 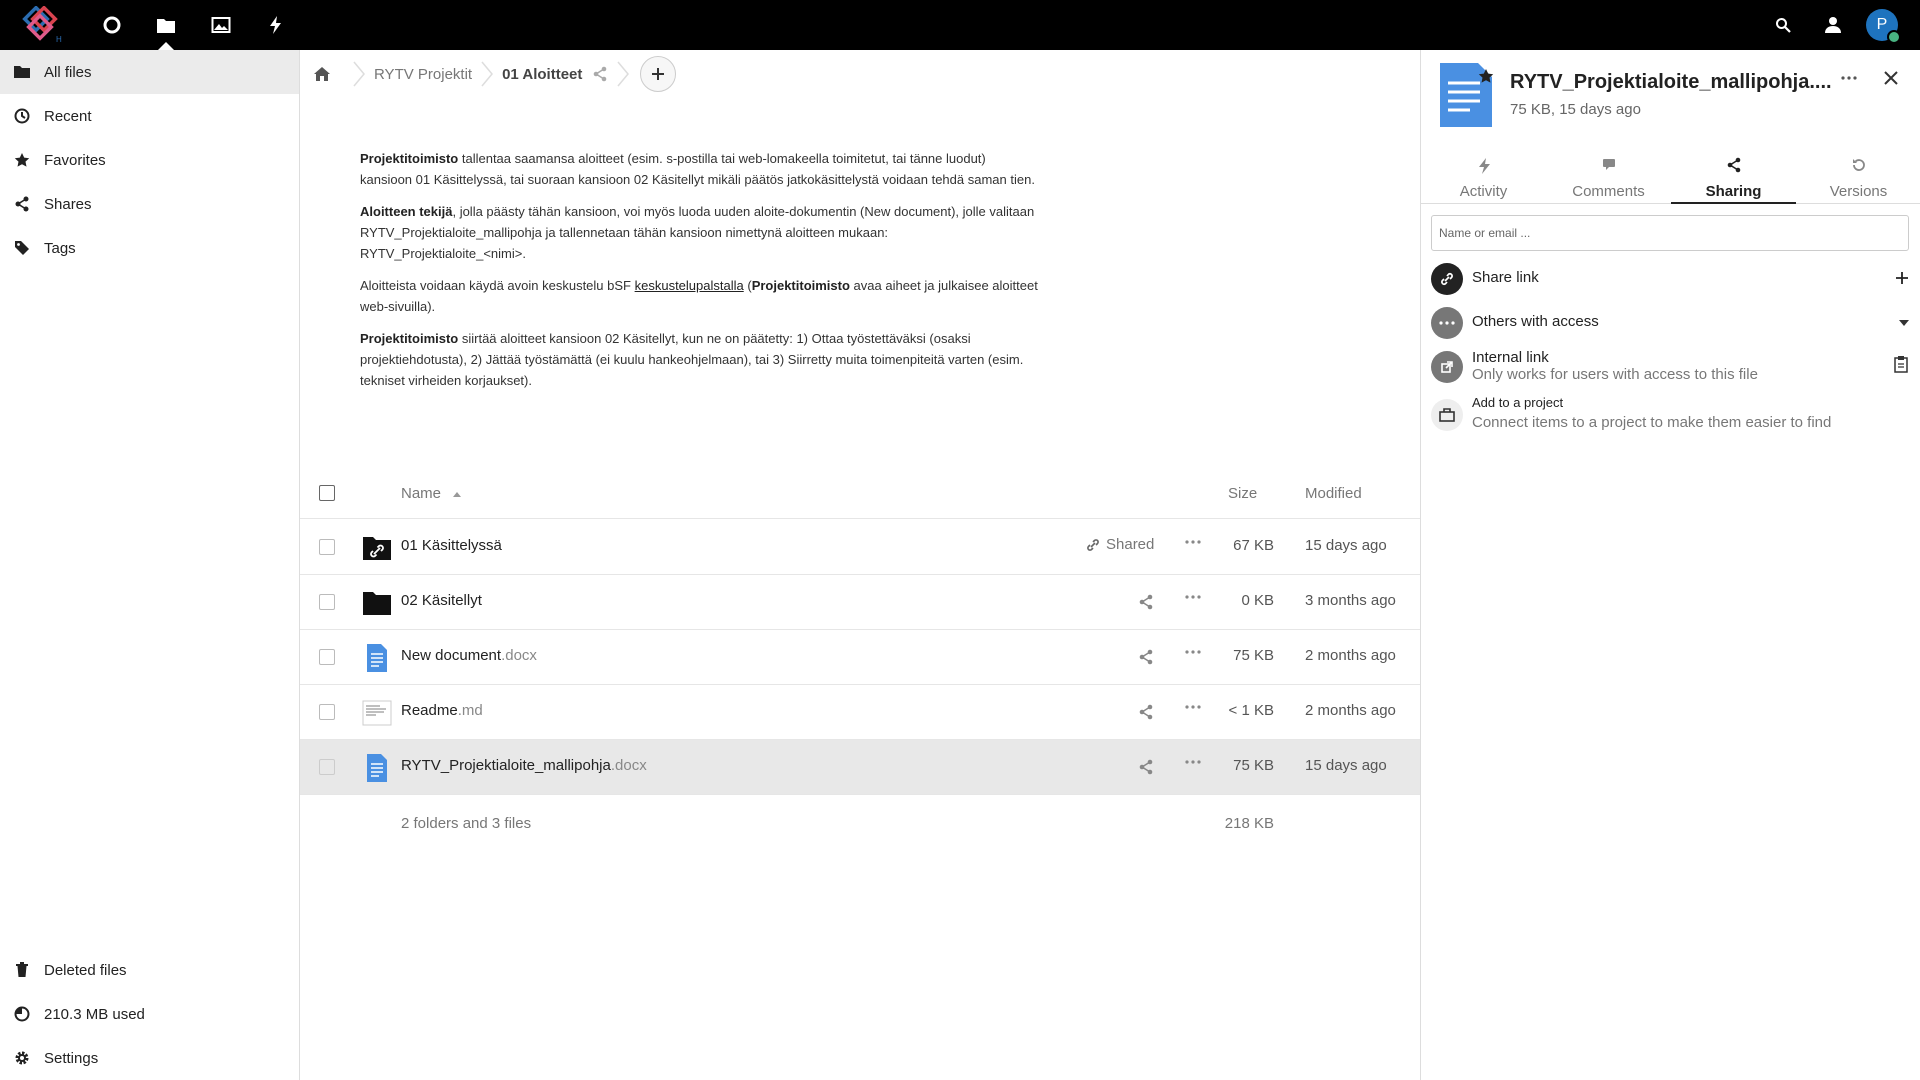 What do you see at coordinates (1575, 109) in the screenshot?
I see `sidebar-file-meta: 75 KB, 15 days ago` at bounding box center [1575, 109].